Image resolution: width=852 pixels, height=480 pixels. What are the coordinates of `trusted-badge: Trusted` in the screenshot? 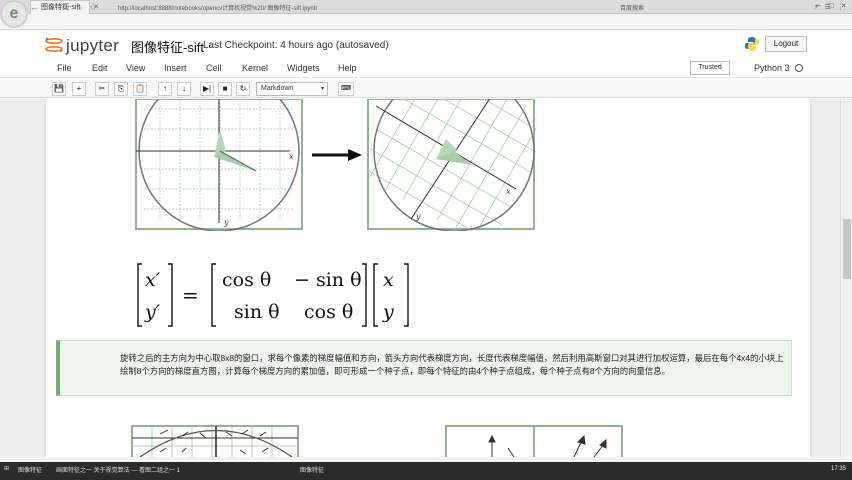 It's located at (710, 68).